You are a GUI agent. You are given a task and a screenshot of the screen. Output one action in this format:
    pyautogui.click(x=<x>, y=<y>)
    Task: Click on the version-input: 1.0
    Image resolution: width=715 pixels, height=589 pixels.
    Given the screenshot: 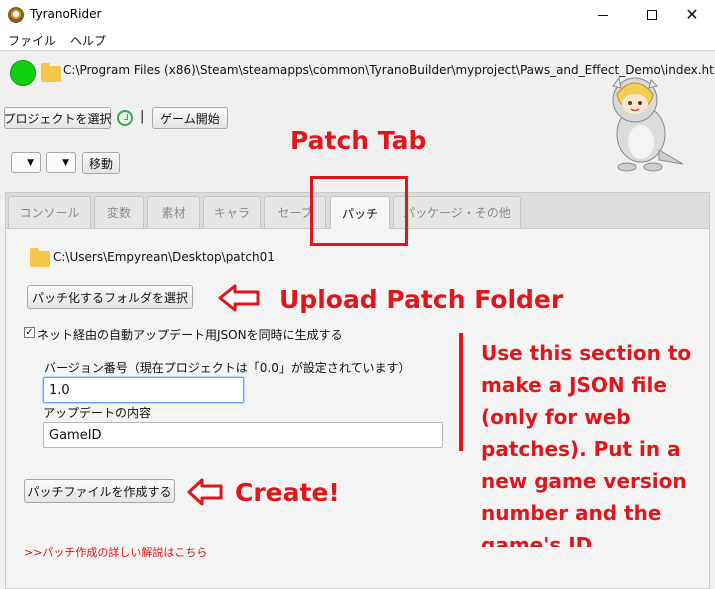 What is the action you would take?
    pyautogui.click(x=143, y=390)
    